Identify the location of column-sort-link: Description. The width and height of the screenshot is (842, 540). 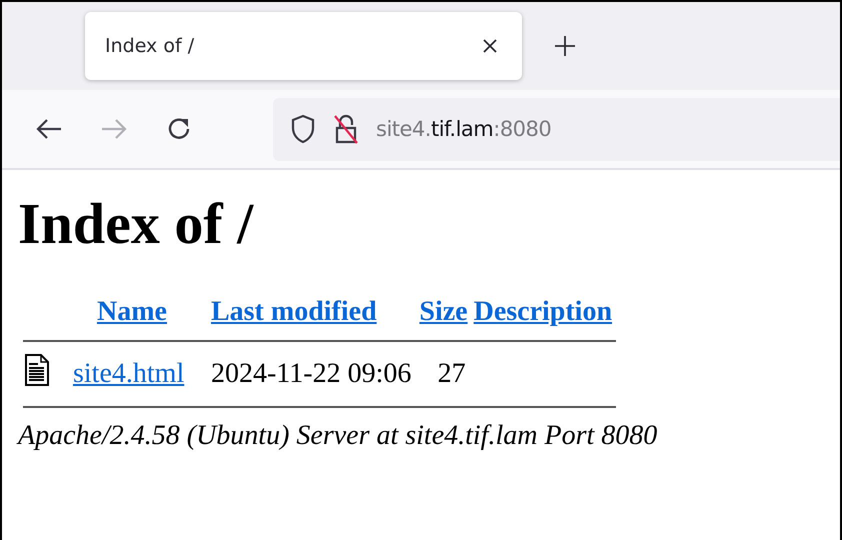
(543, 311).